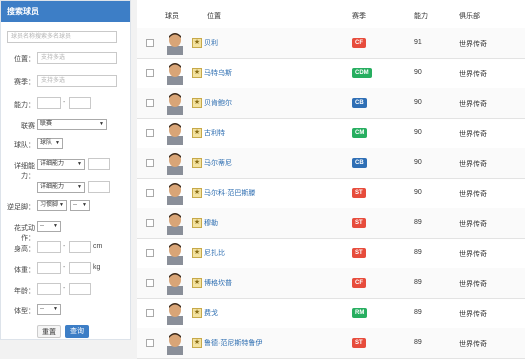  Describe the element at coordinates (80, 205) in the screenshot. I see `weak-foot-select: -- ▼` at that location.